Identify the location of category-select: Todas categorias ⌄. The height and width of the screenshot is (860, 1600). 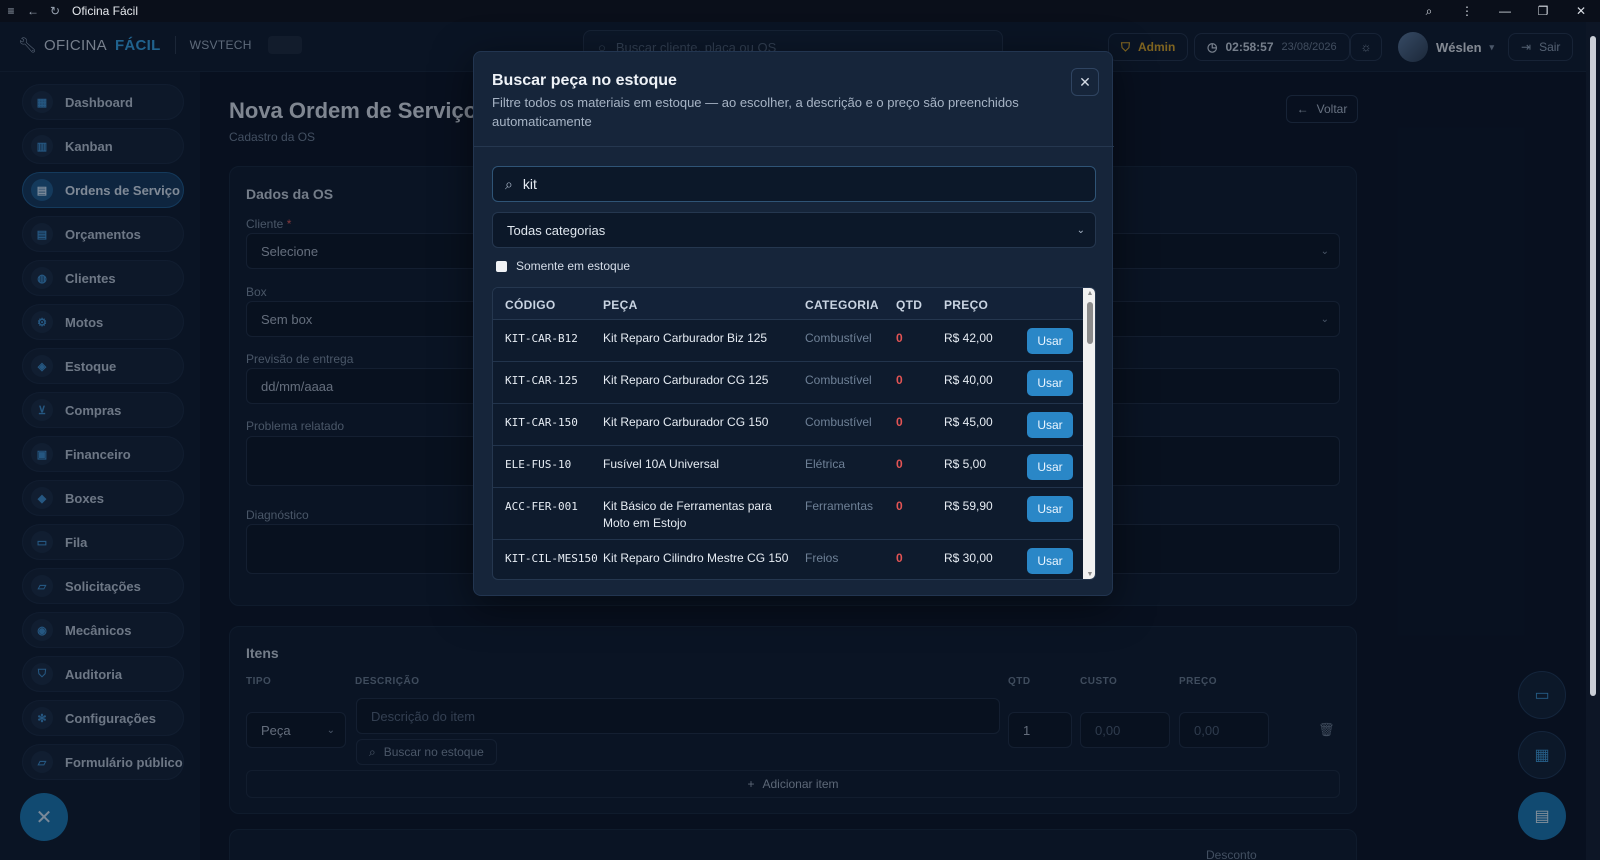
(794, 230).